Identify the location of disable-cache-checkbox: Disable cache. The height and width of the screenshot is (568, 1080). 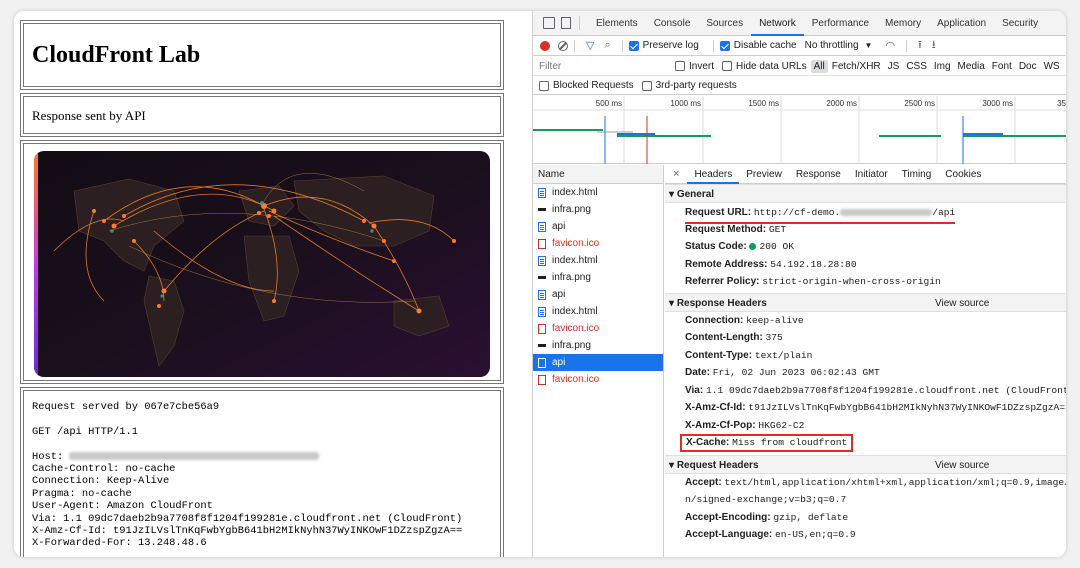
(758, 45).